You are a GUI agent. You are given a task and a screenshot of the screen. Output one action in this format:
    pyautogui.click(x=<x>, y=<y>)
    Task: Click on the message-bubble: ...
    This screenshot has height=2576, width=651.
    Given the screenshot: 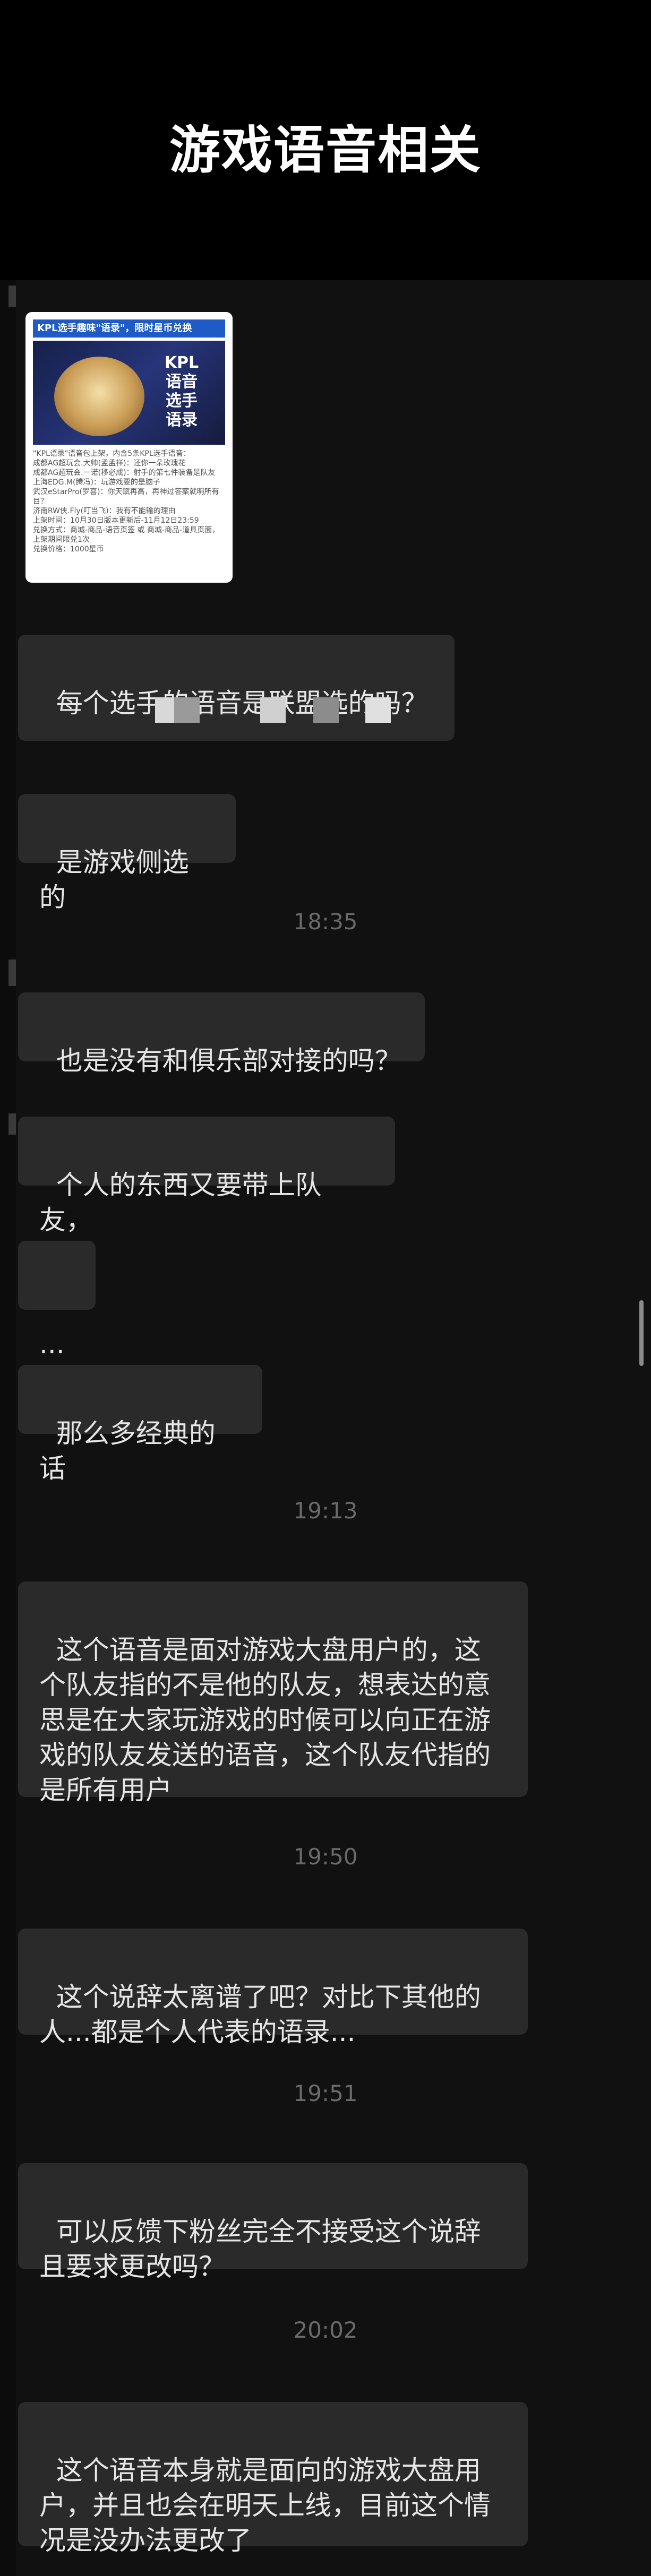 What is the action you would take?
    pyautogui.click(x=57, y=1300)
    